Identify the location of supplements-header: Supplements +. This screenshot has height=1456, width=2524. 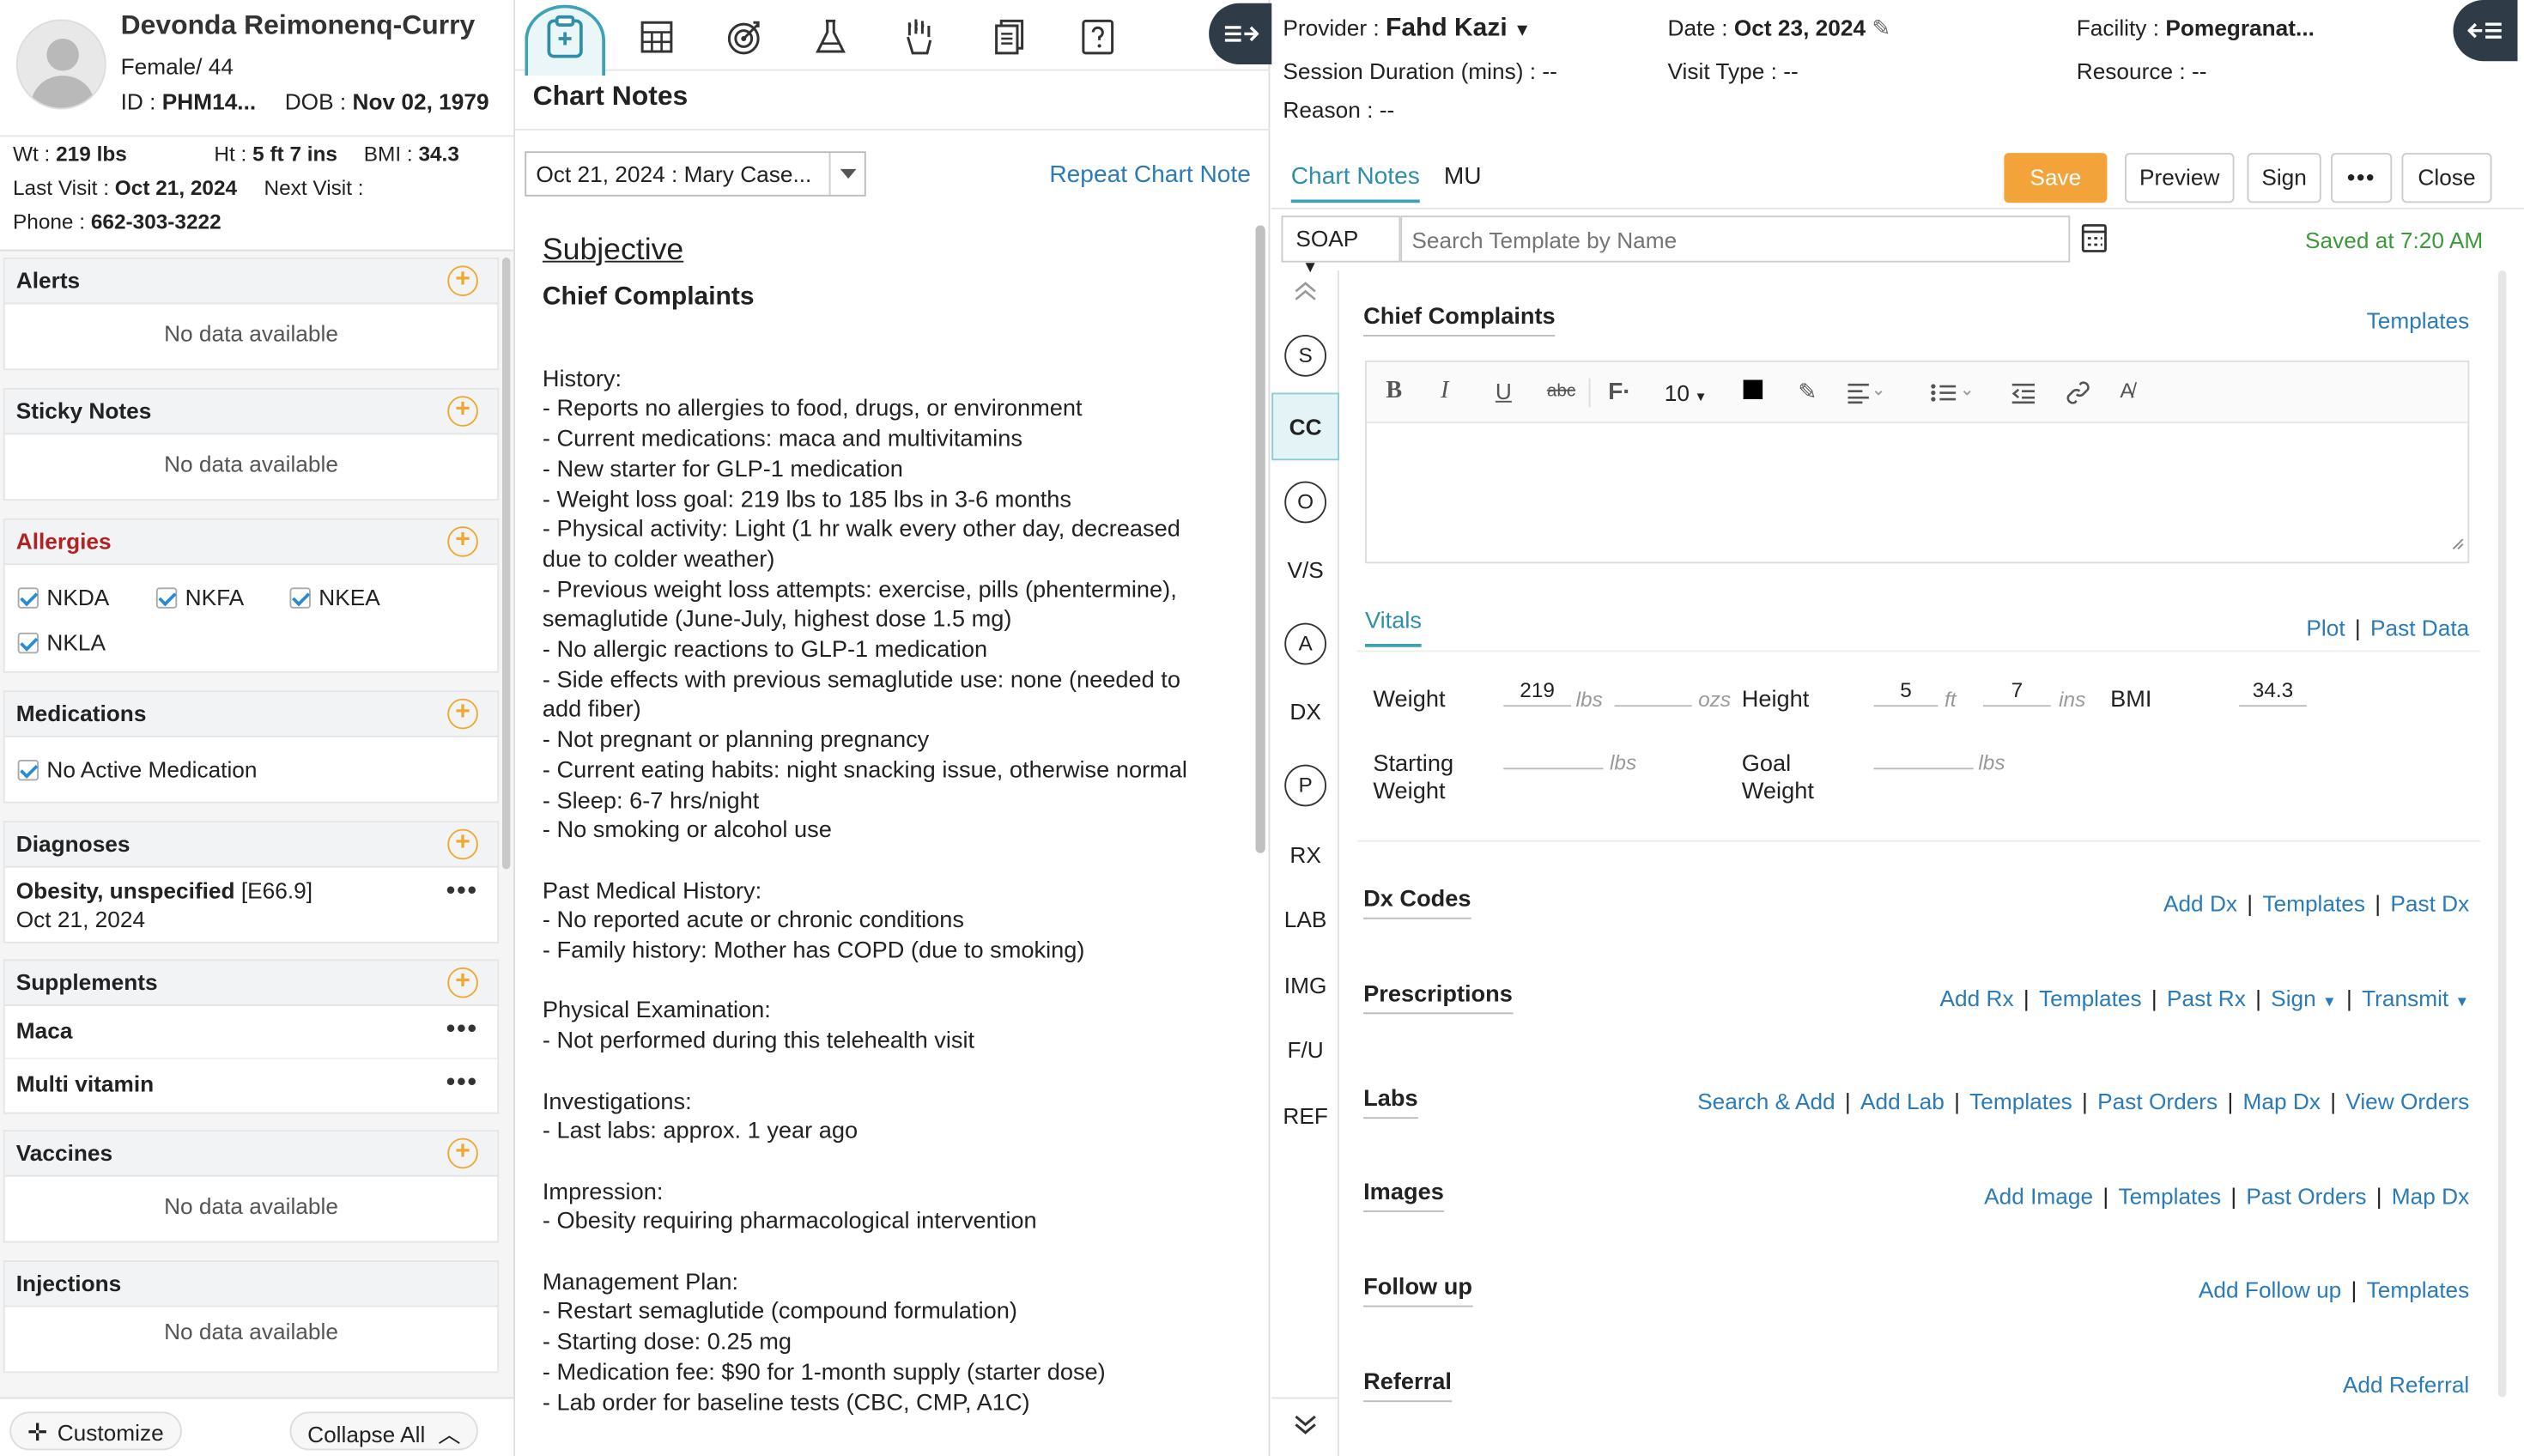
(251, 984).